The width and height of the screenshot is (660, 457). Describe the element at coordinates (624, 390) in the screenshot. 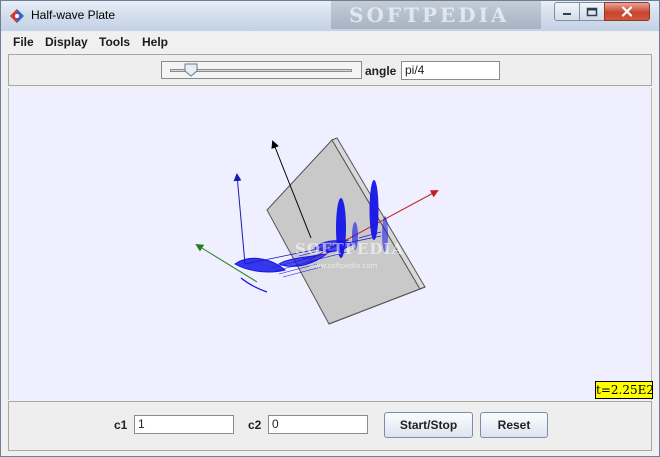

I see `time-readout: t=2.25E2` at that location.